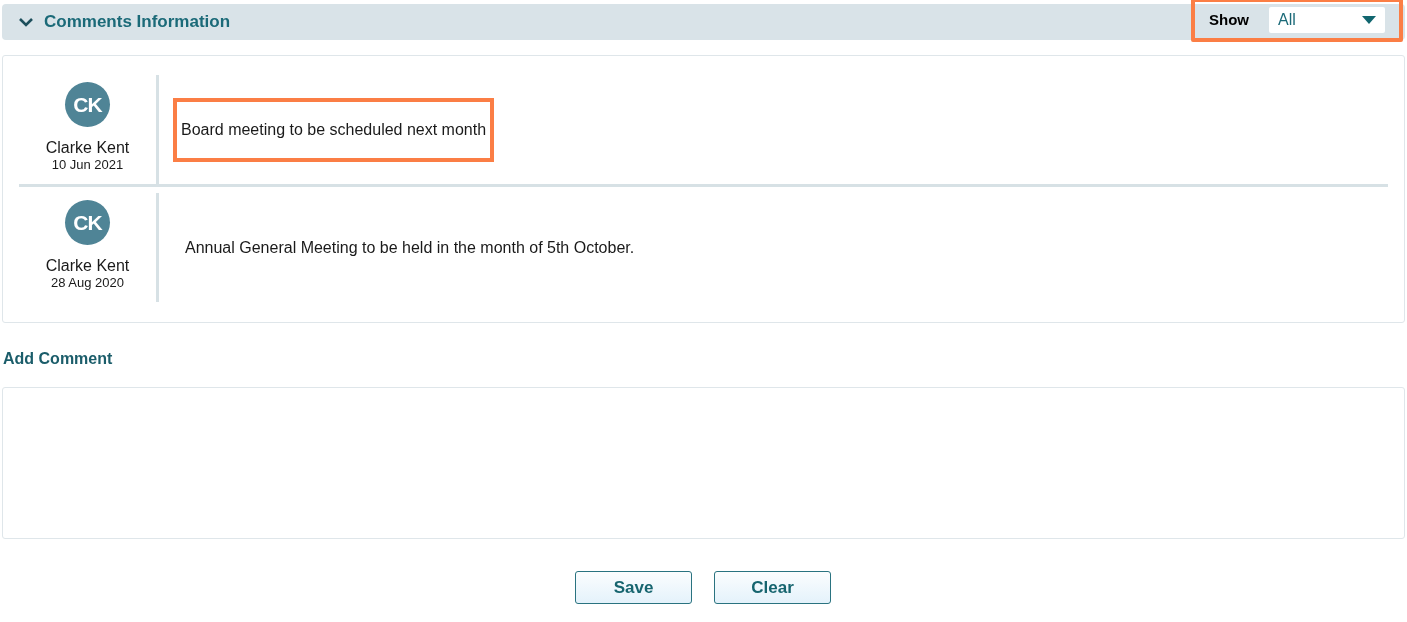 This screenshot has width=1407, height=622. I want to click on collapse-button: Comments Information, so click(124, 22).